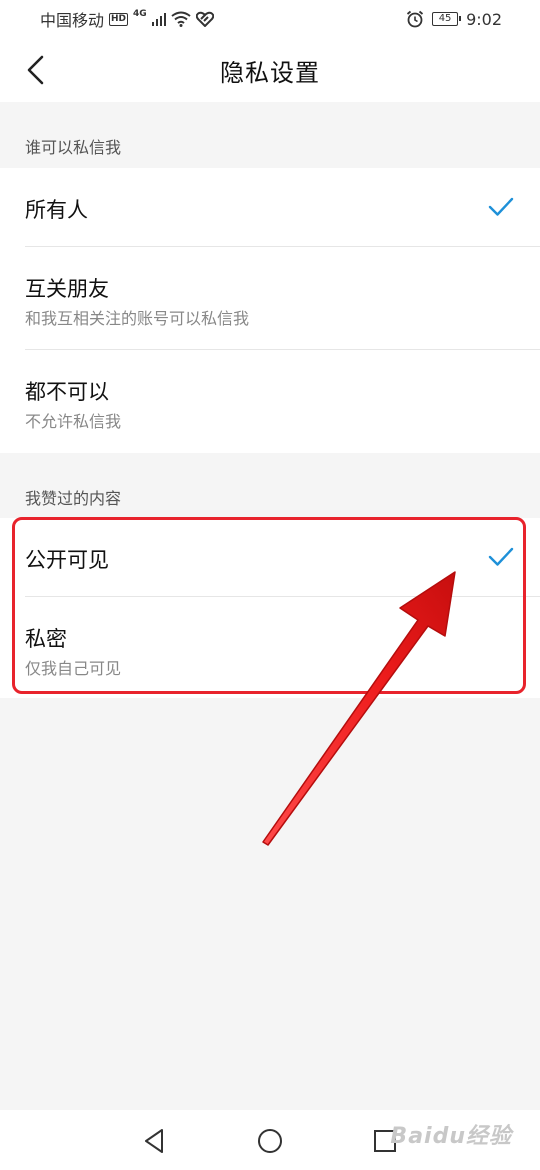 The width and height of the screenshot is (540, 1170). Describe the element at coordinates (270, 647) in the screenshot. I see `option-private: 私密 仅我自己可见` at that location.